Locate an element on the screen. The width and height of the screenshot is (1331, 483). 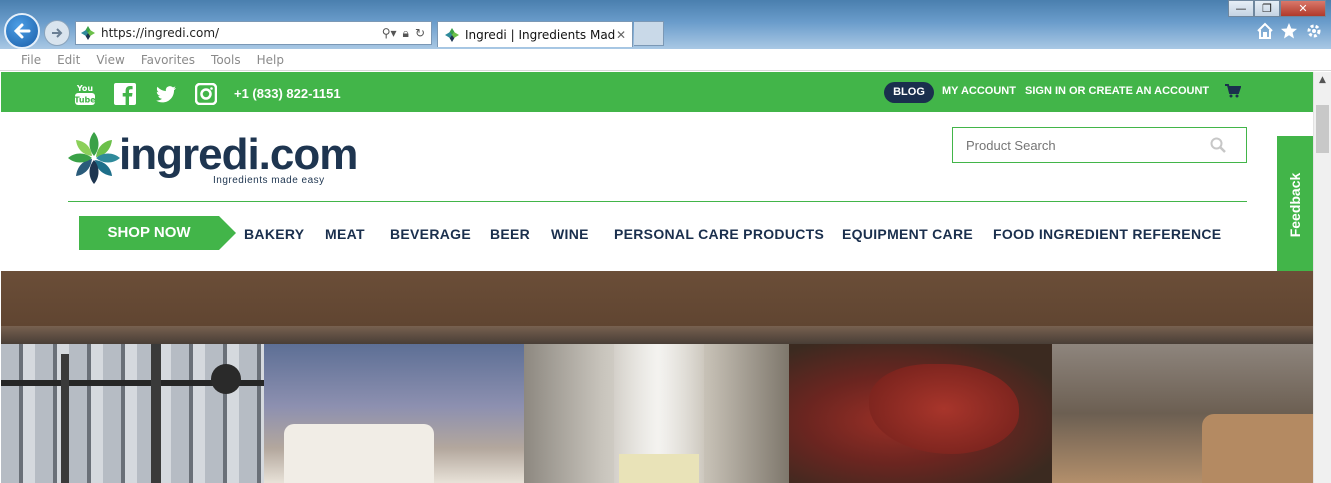
nav-food-ingredient-reference: FOOD INGREDIENT REFERENCE is located at coordinates (1107, 234).